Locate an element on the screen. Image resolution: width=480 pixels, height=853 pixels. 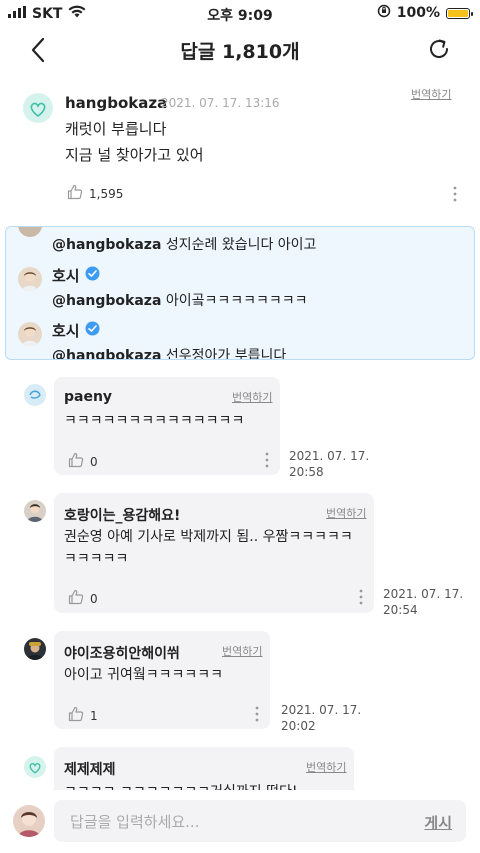
orientation-lock-icon is located at coordinates (384, 13).